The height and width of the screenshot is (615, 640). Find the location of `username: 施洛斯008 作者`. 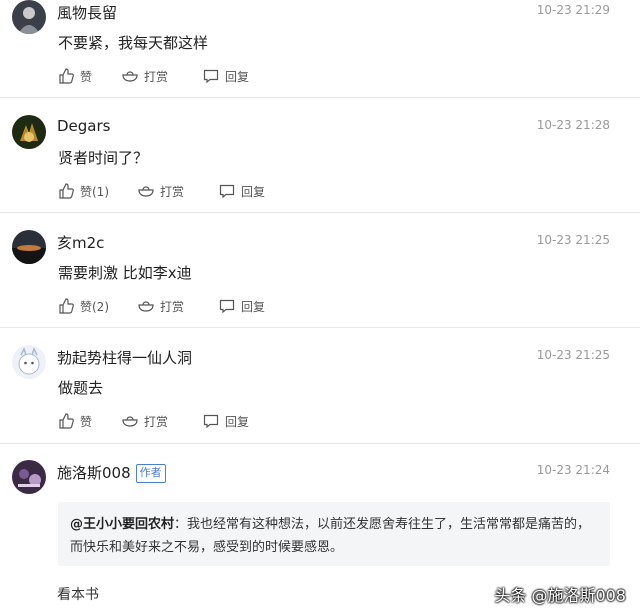

username: 施洛斯008 作者 is located at coordinates (111, 472).